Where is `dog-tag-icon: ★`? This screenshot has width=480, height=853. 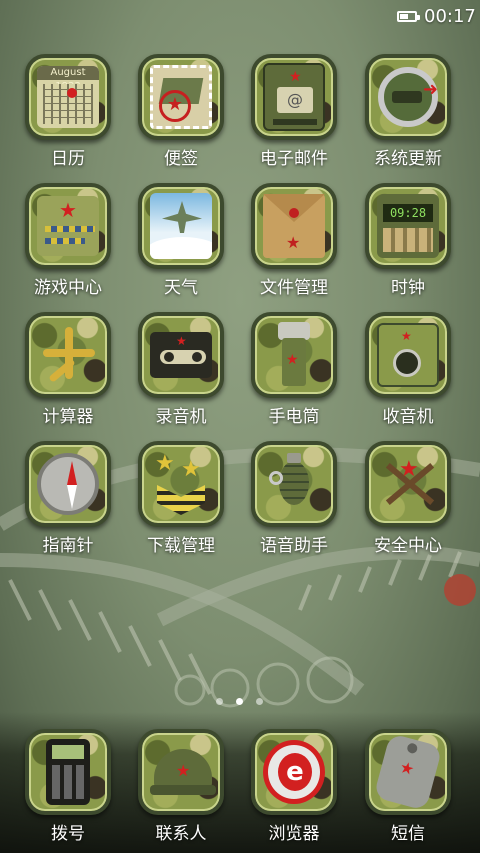 dog-tag-icon: ★ is located at coordinates (408, 772).